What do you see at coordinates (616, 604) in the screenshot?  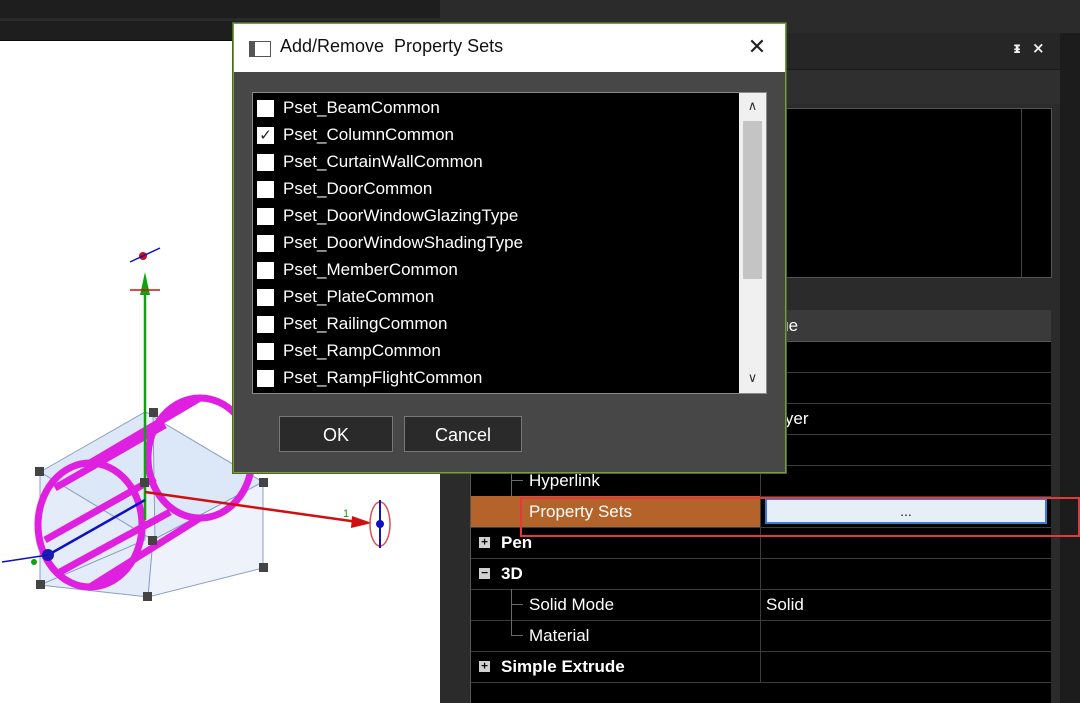 I see `solid-mode-label: Solid Mode` at bounding box center [616, 604].